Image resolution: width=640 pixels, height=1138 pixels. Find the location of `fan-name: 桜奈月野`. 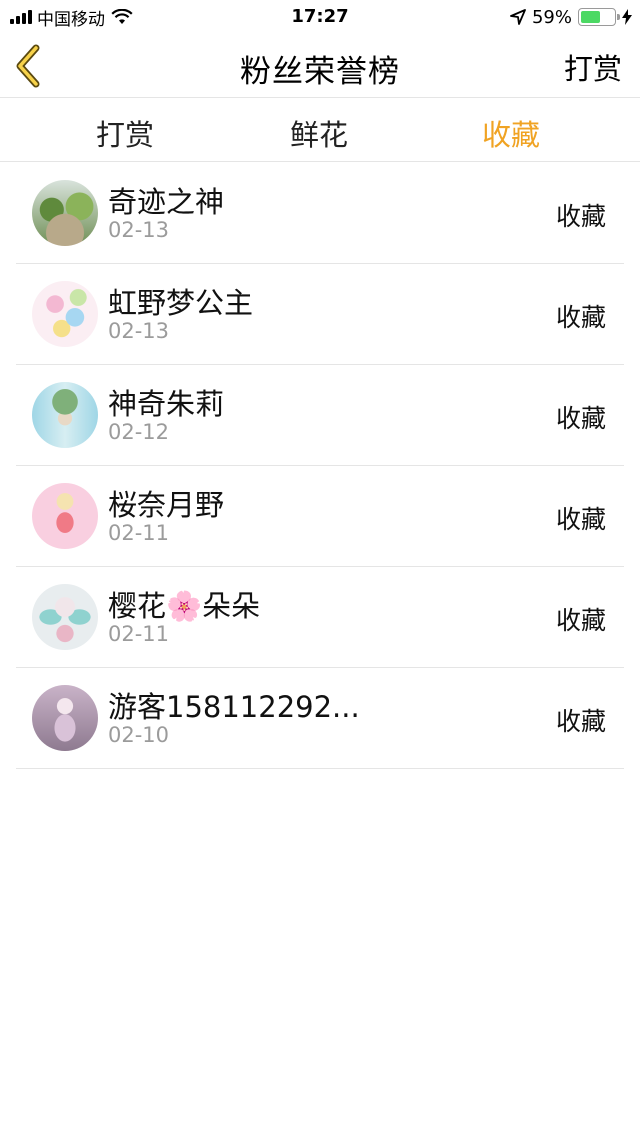

fan-name: 桜奈月野 is located at coordinates (166, 505).